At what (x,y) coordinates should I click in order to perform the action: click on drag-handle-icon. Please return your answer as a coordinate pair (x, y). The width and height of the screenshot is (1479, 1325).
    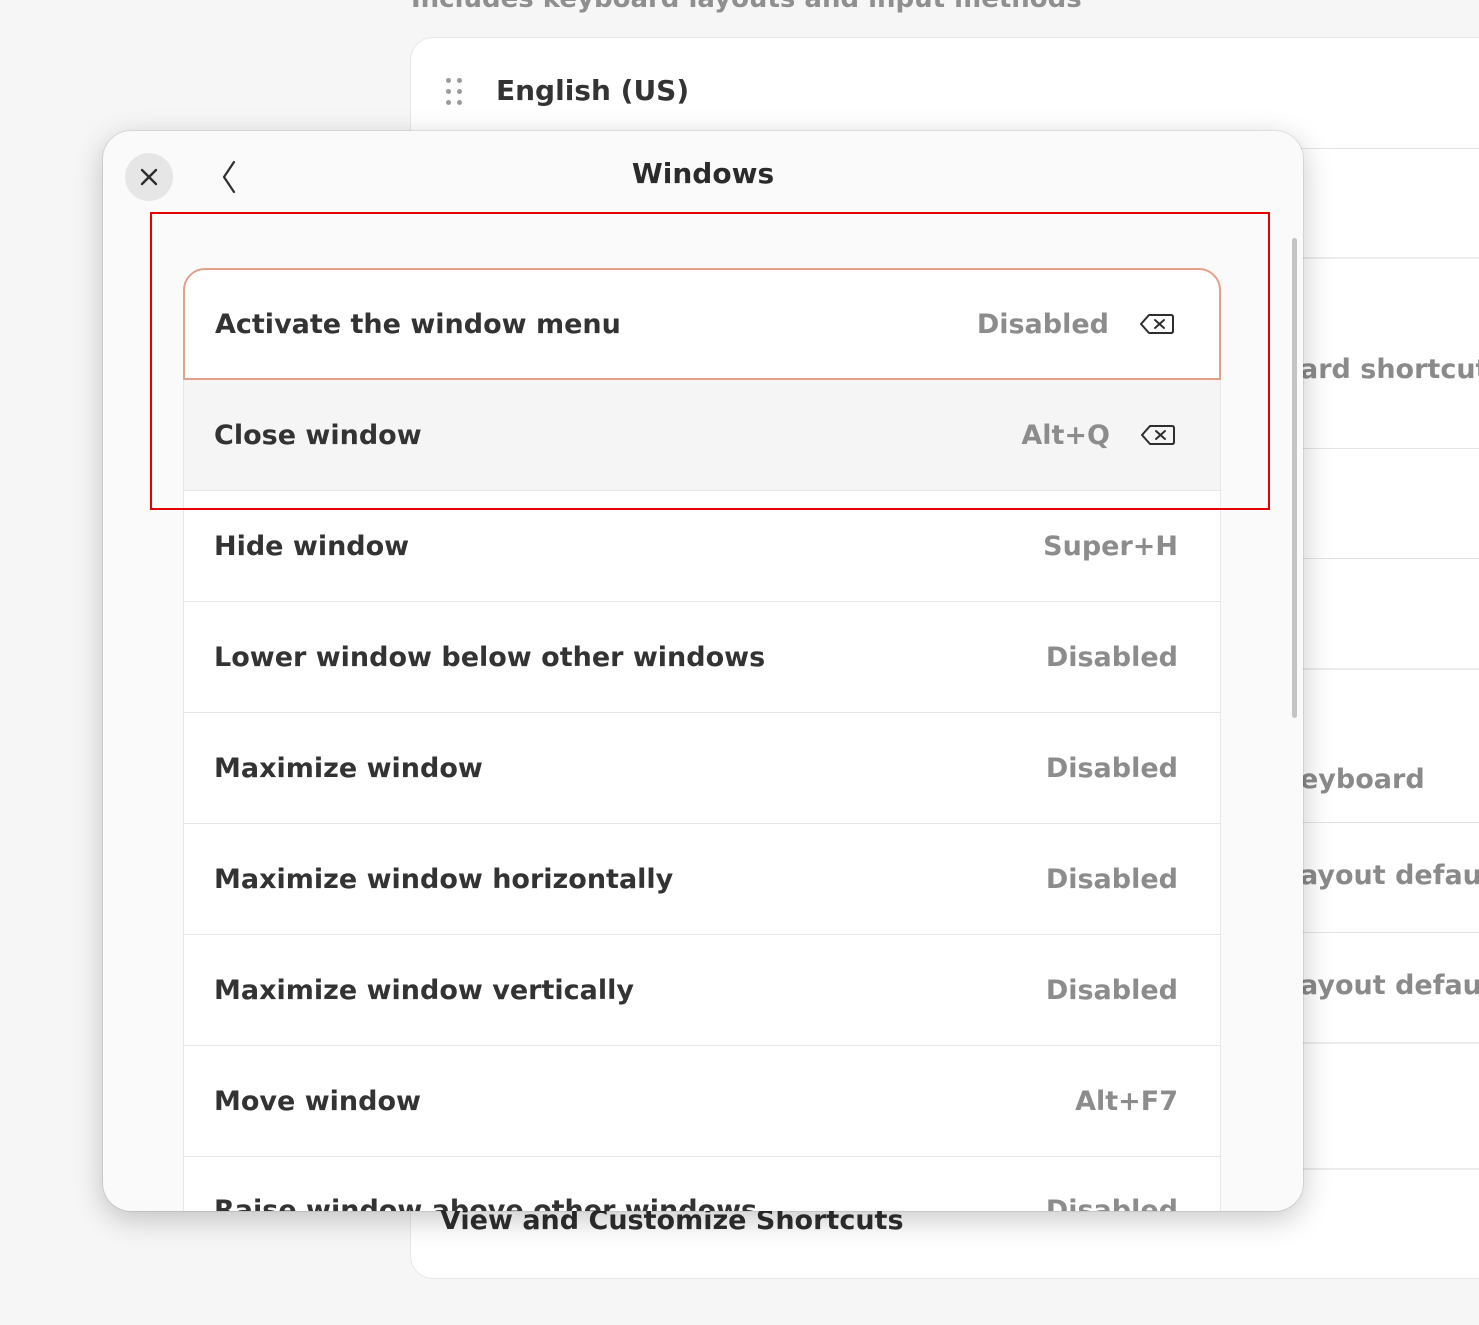
    Looking at the image, I should click on (455, 93).